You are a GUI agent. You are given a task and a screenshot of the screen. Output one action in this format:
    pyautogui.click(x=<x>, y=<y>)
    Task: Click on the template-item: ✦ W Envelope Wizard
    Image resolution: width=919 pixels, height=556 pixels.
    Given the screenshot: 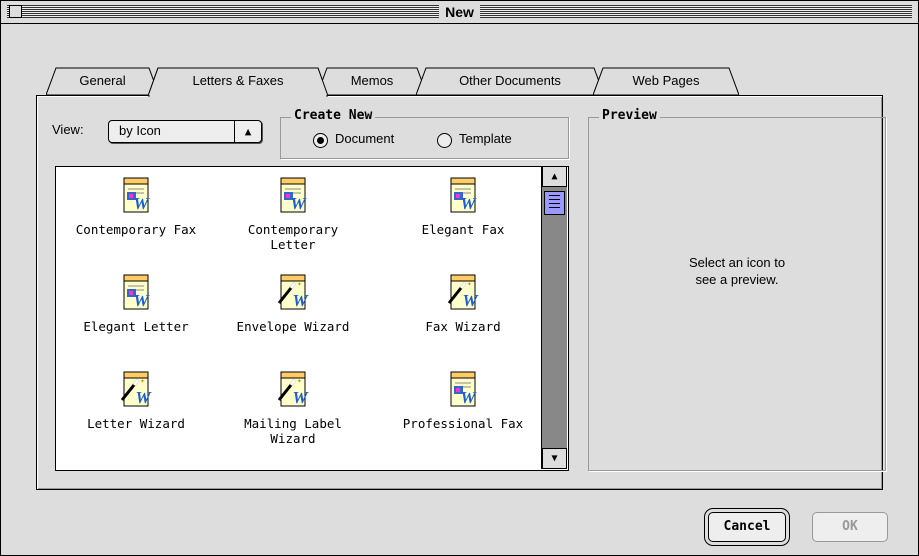 What is the action you would take?
    pyautogui.click(x=293, y=303)
    